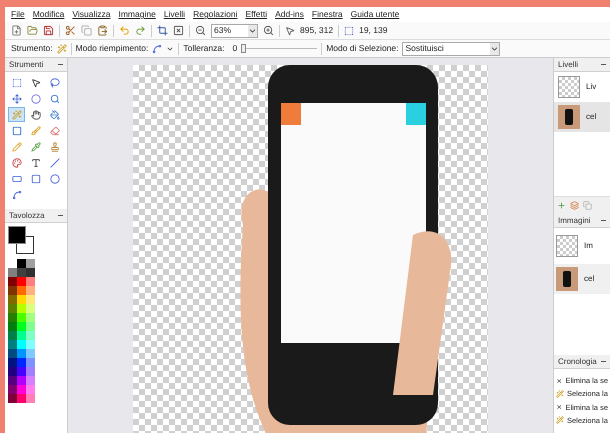  Describe the element at coordinates (91, 14) in the screenshot. I see `menu-item: Visualizza` at that location.